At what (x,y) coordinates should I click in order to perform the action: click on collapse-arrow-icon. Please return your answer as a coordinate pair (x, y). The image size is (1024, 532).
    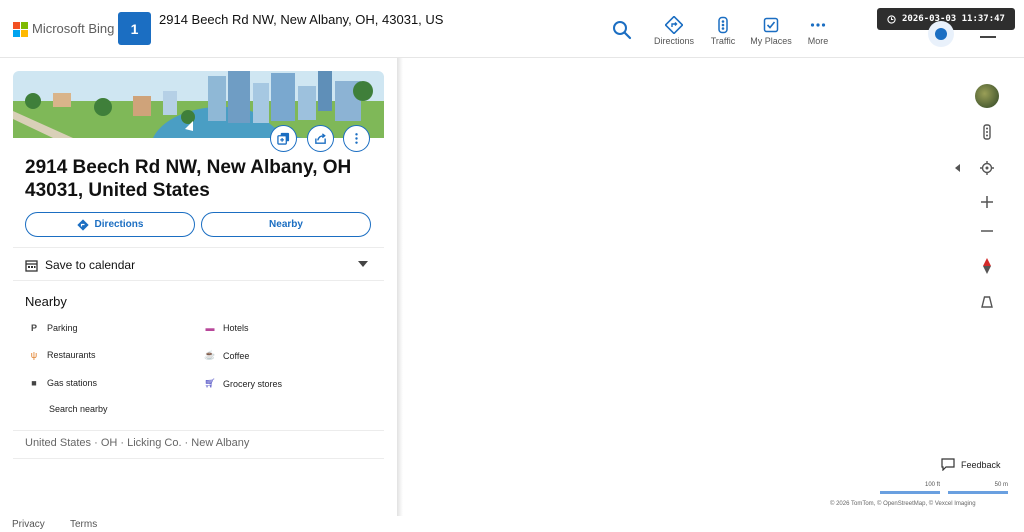
    Looking at the image, I should click on (957, 168).